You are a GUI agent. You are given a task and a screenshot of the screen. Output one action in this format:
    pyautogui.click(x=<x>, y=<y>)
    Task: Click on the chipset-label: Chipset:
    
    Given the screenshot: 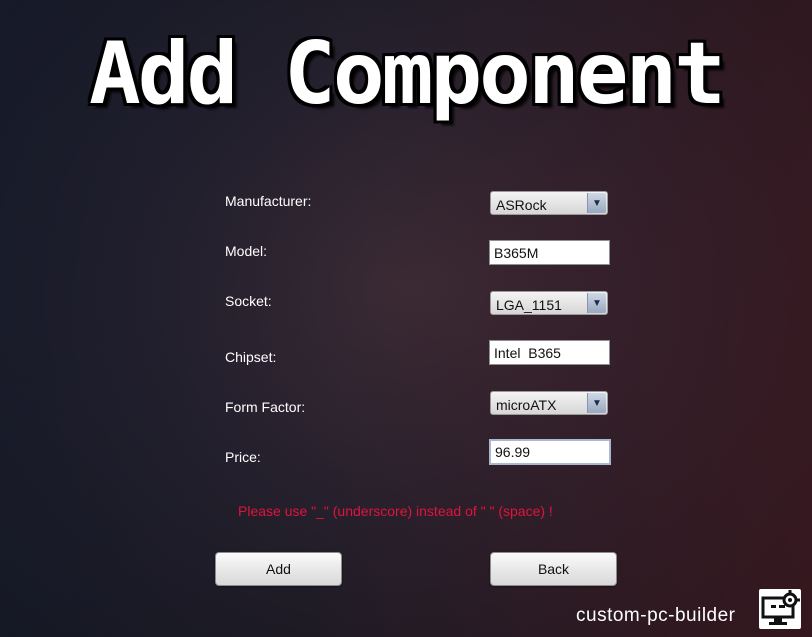 What is the action you would take?
    pyautogui.click(x=251, y=357)
    